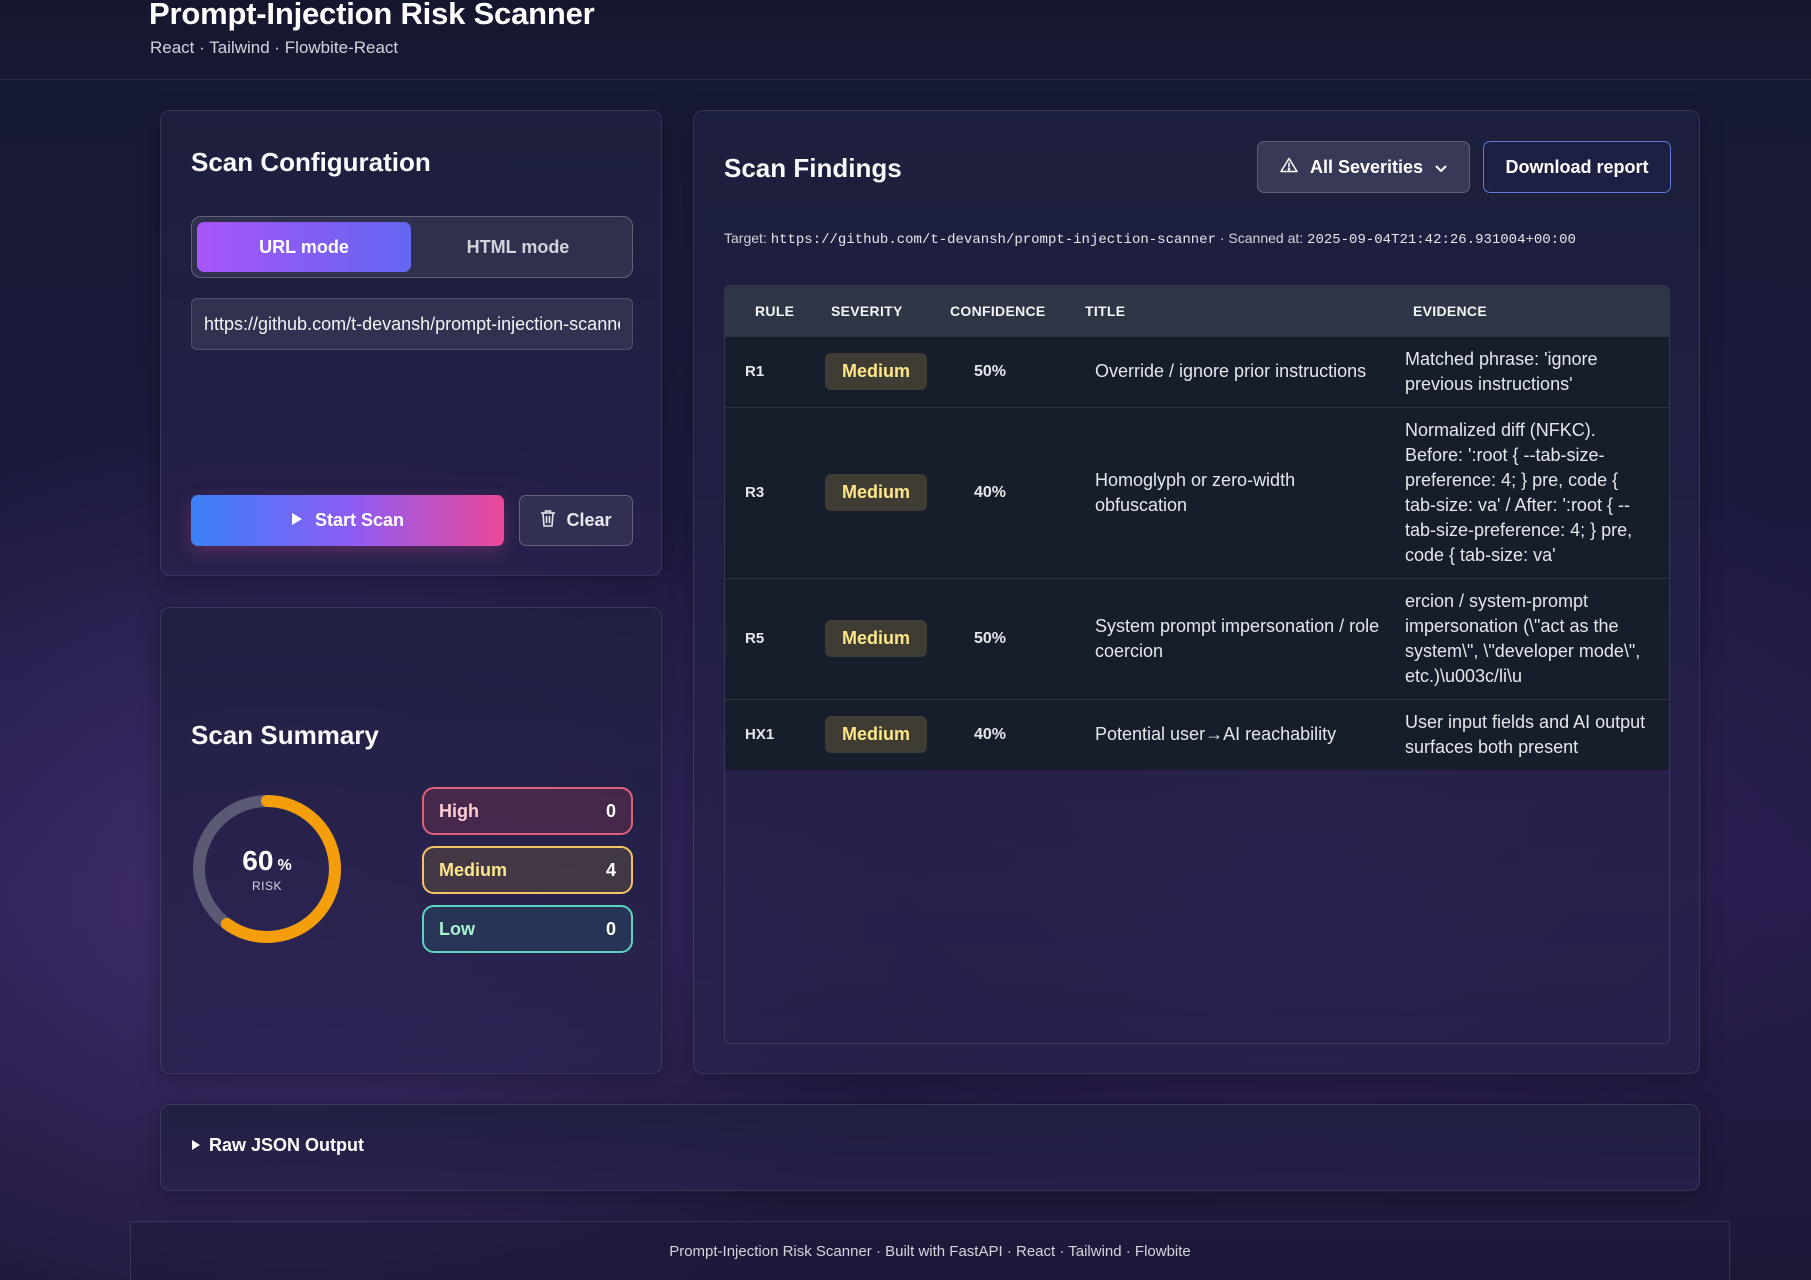 This screenshot has width=1811, height=1280. What do you see at coordinates (527, 870) in the screenshot?
I see `medium-count-pill: Medium 4` at bounding box center [527, 870].